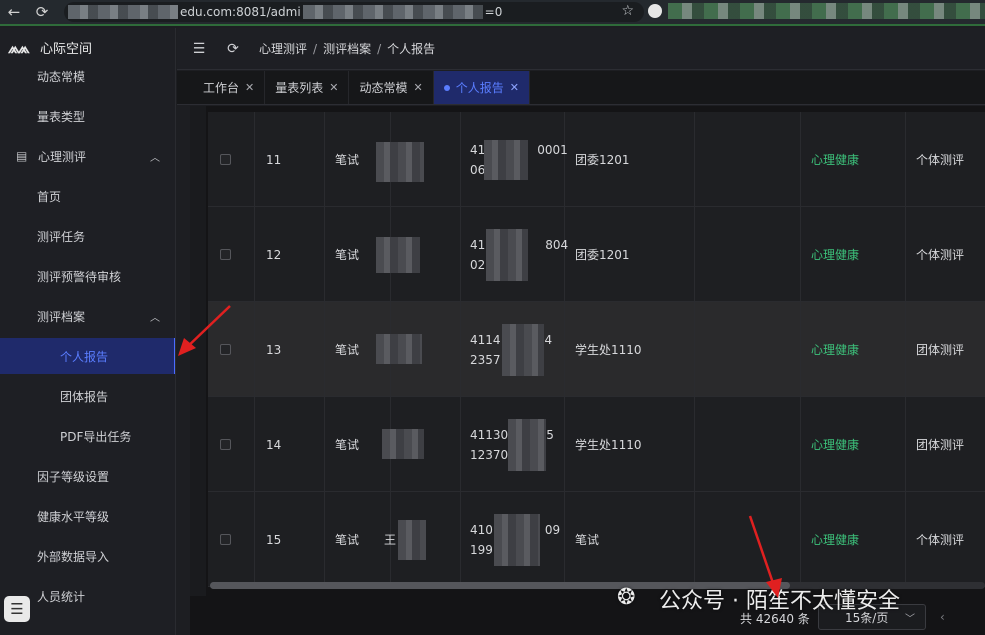 The width and height of the screenshot is (985, 635). I want to click on tab-workbench: 工作台 ✕, so click(229, 87).